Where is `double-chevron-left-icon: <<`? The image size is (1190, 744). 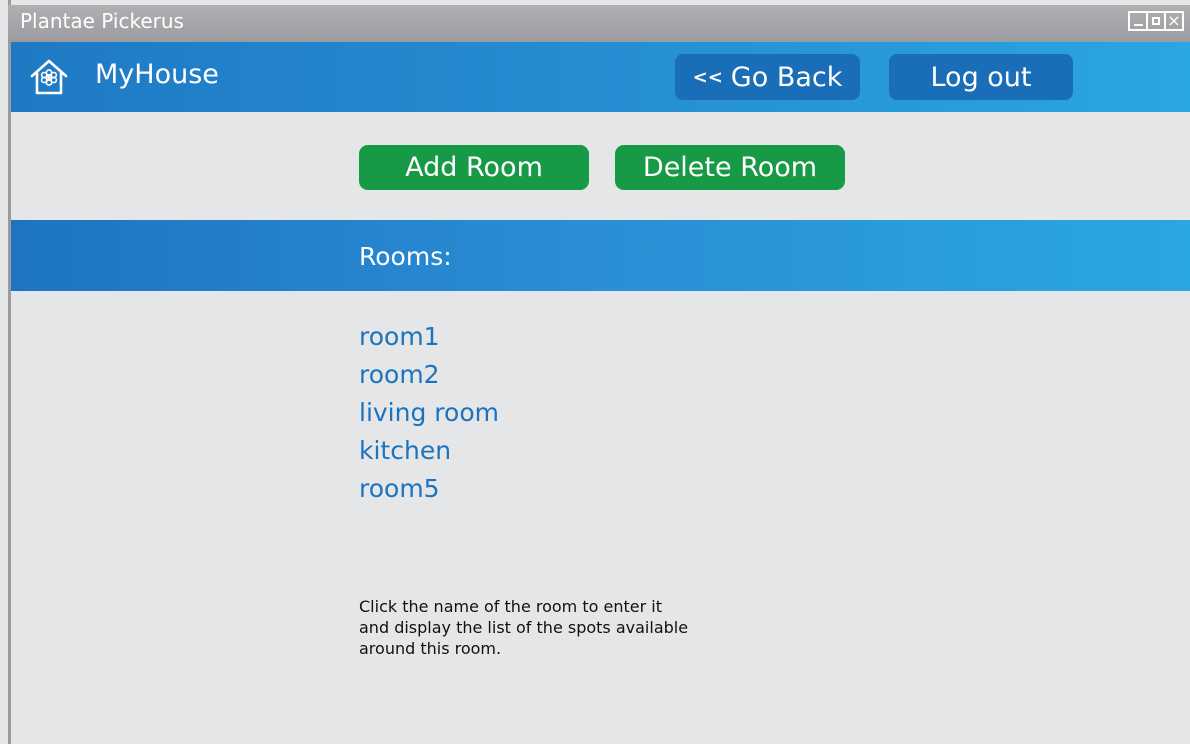 double-chevron-left-icon: << is located at coordinates (707, 77).